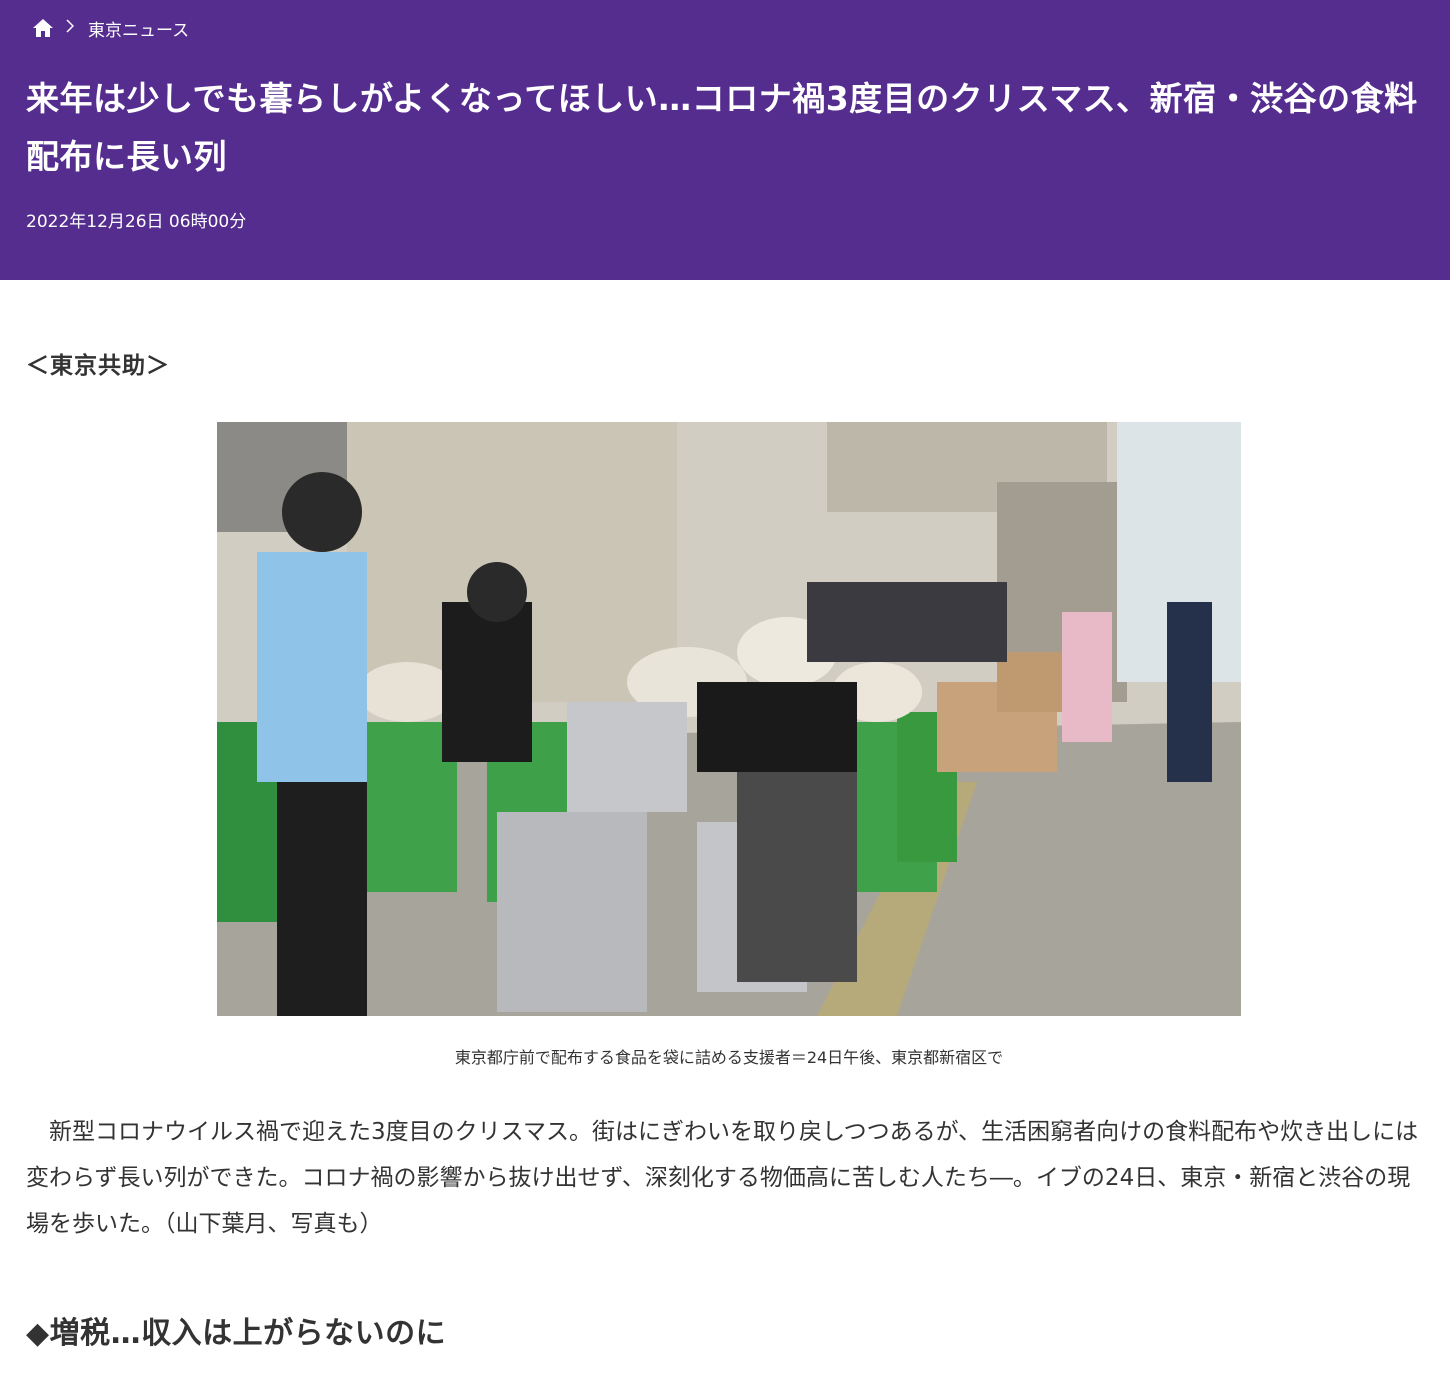 This screenshot has width=1450, height=1380. I want to click on home-icon, so click(43, 28).